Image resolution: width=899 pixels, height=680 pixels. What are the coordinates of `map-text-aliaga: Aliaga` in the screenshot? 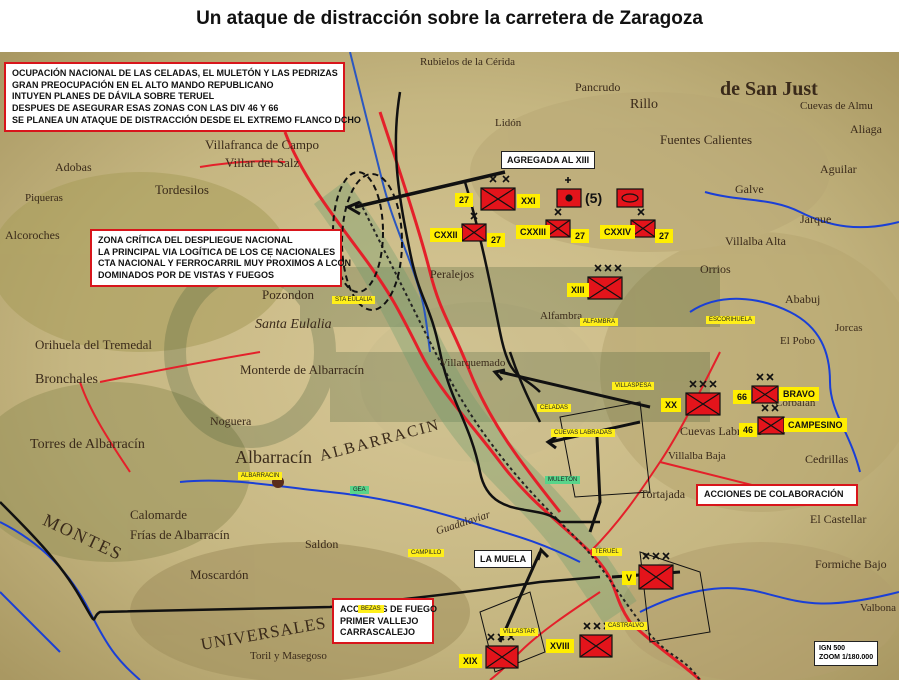 It's located at (866, 129).